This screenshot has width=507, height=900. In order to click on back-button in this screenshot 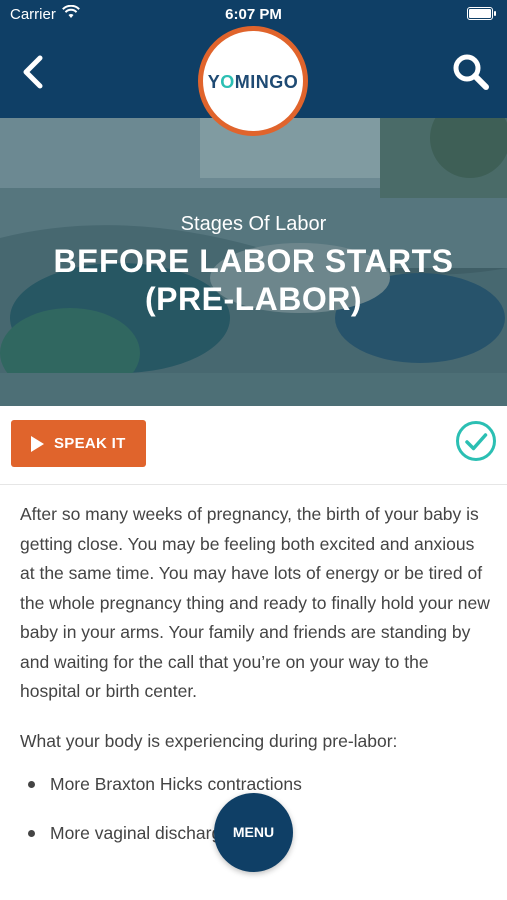, I will do `click(34, 72)`.